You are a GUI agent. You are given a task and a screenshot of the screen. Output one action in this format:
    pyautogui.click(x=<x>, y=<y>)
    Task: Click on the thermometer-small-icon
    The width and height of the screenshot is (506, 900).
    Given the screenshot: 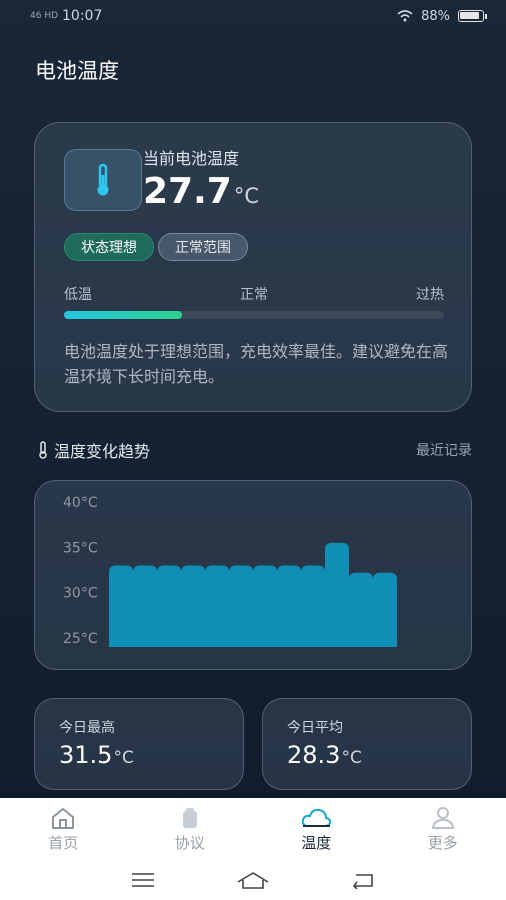 What is the action you would take?
    pyautogui.click(x=43, y=450)
    